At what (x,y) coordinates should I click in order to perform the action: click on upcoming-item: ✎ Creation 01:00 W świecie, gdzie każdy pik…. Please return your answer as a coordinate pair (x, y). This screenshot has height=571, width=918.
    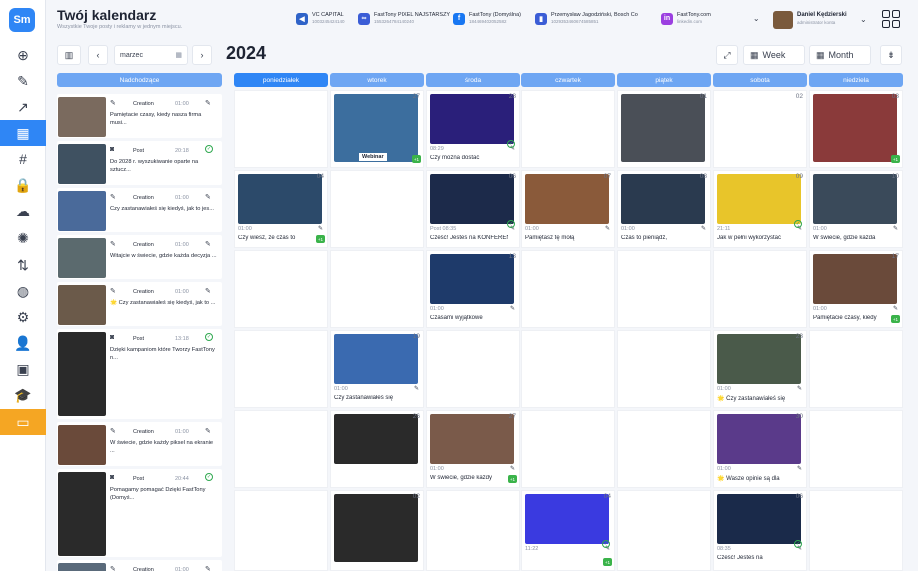
    Looking at the image, I should click on (139, 444).